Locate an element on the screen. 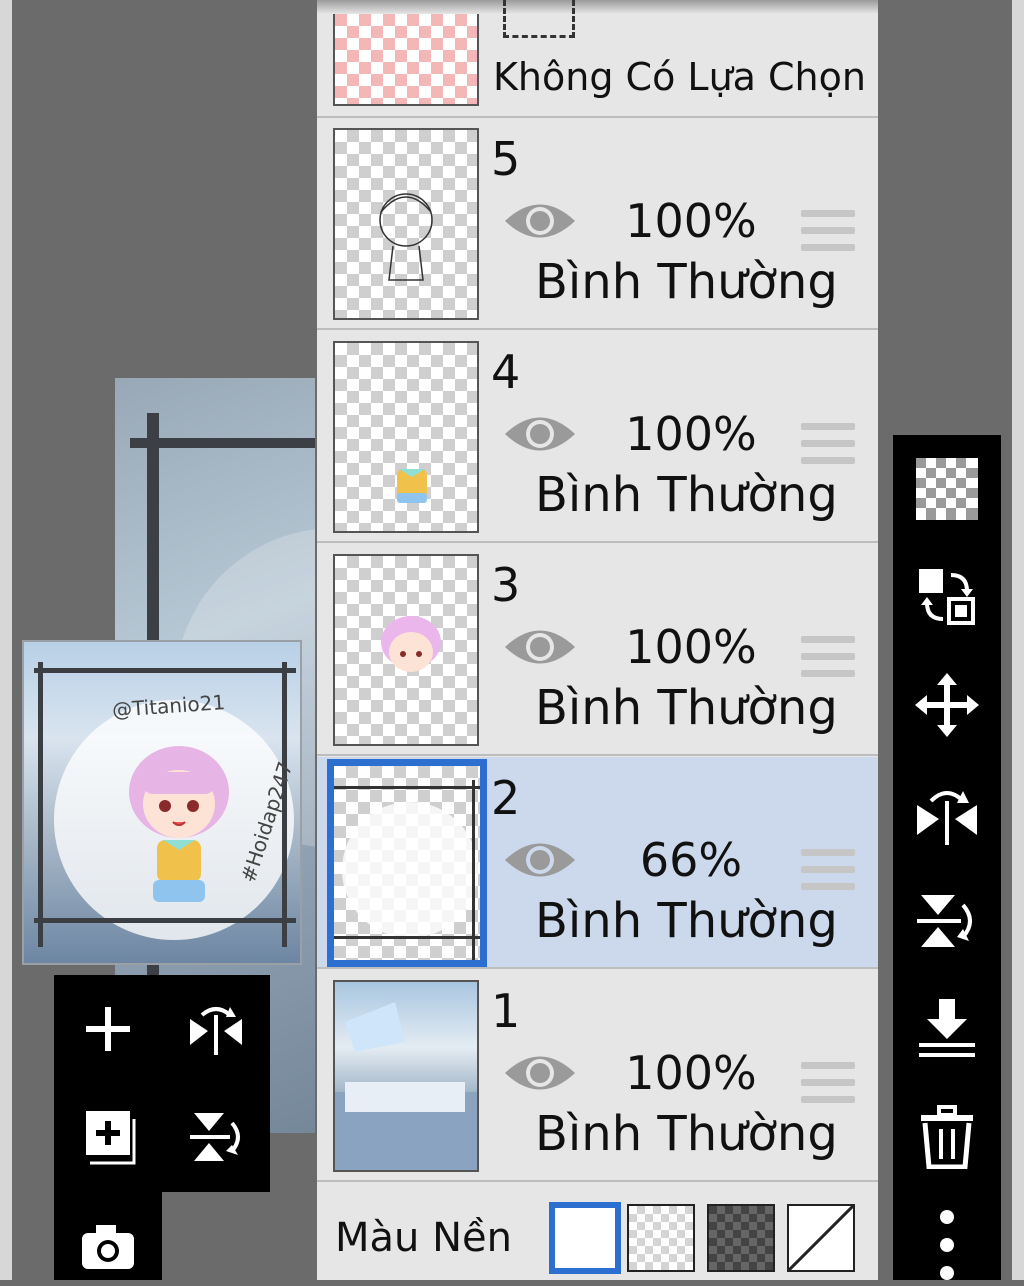 The image size is (1024, 1286). merge-down-button is located at coordinates (947, 1029).